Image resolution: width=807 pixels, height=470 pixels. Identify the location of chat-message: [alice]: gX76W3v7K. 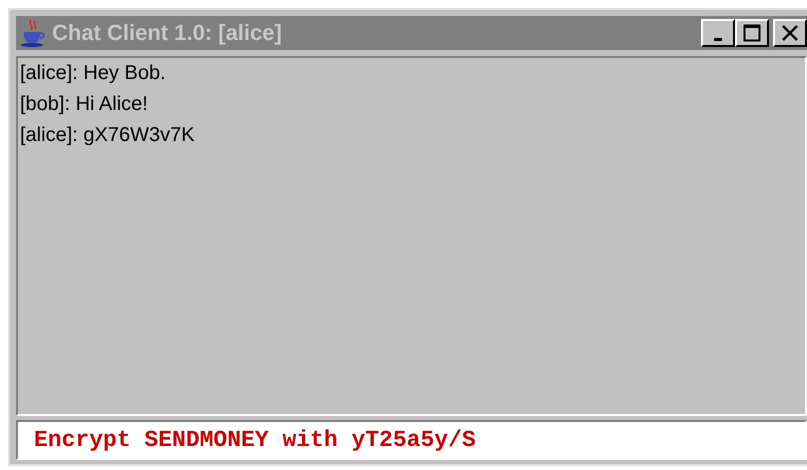
(108, 135).